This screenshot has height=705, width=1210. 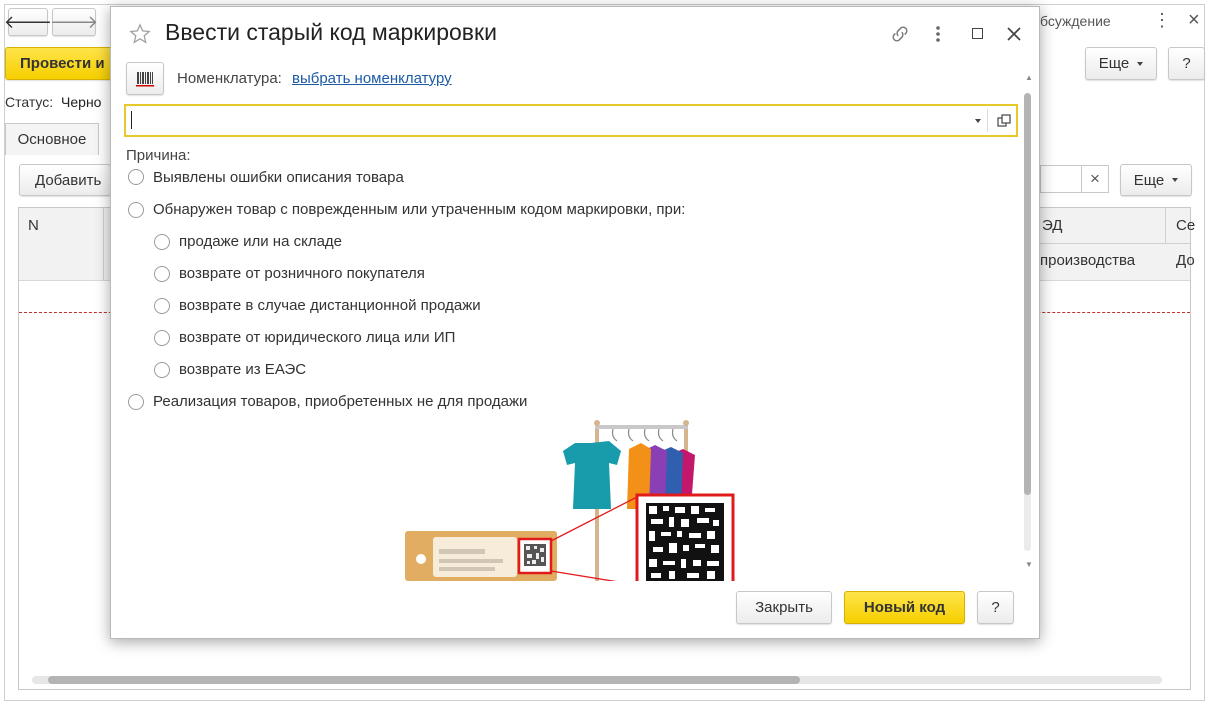 I want to click on barcode-scan-button, so click(x=145, y=78).